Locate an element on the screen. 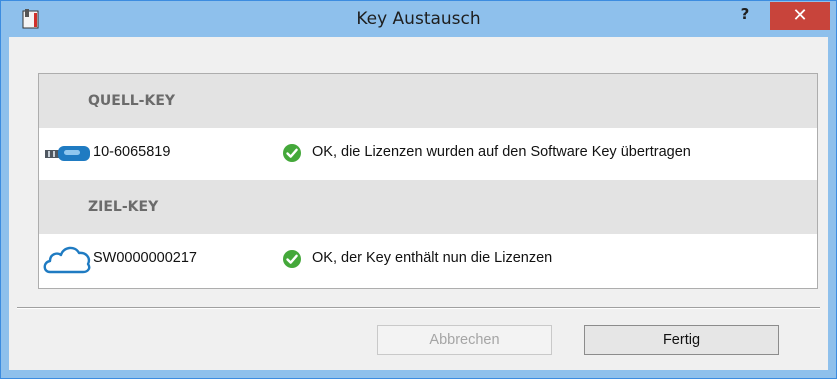 The height and width of the screenshot is (379, 837). cloud-icon is located at coordinates (67, 260).